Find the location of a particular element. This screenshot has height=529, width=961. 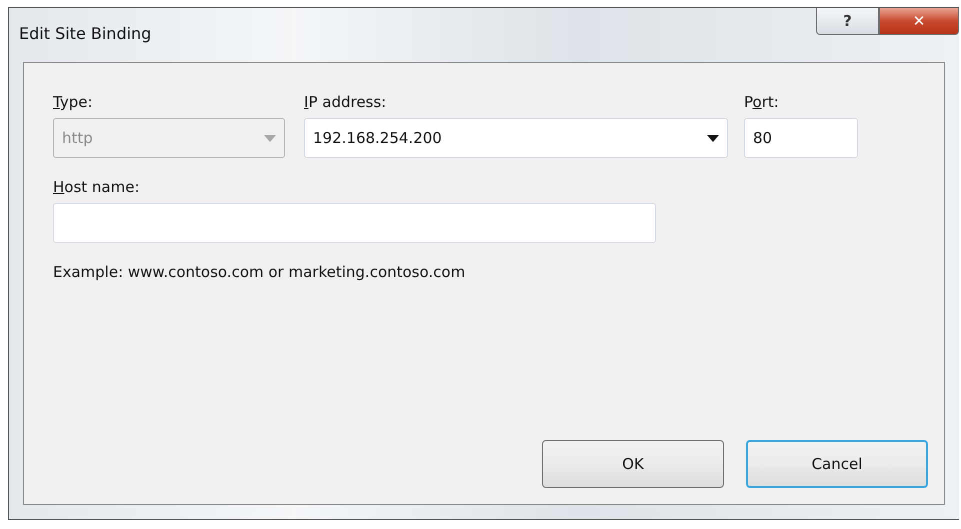

window-title: Edit Site Binding is located at coordinates (85, 33).